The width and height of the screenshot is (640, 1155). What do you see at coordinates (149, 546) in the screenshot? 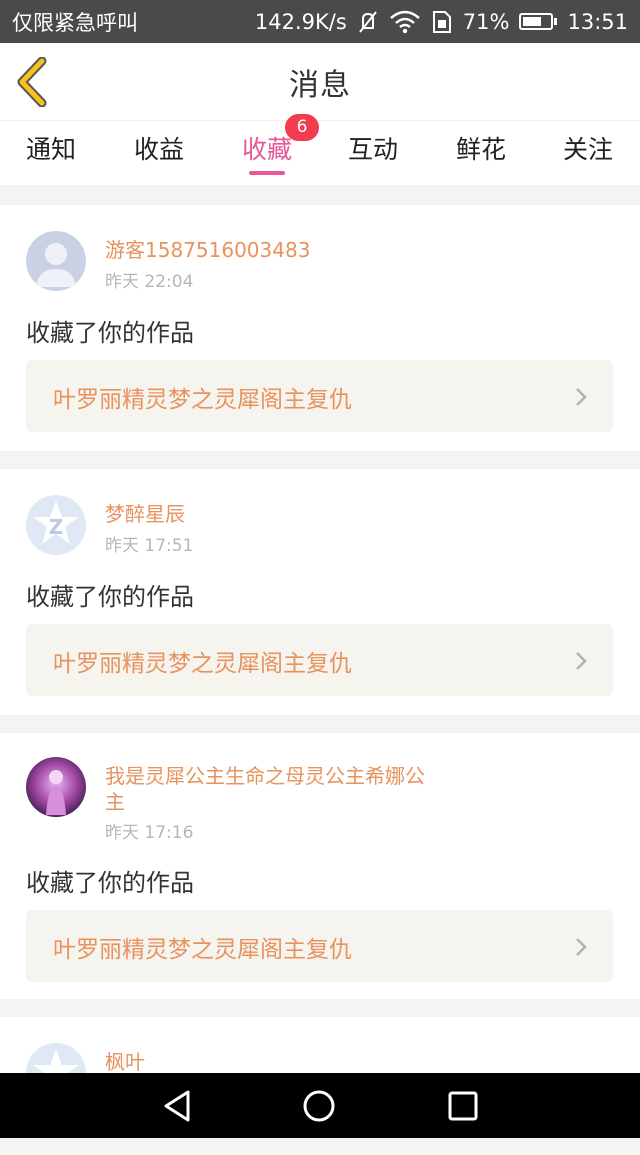
I see `timestamp: 昨天 17:51` at bounding box center [149, 546].